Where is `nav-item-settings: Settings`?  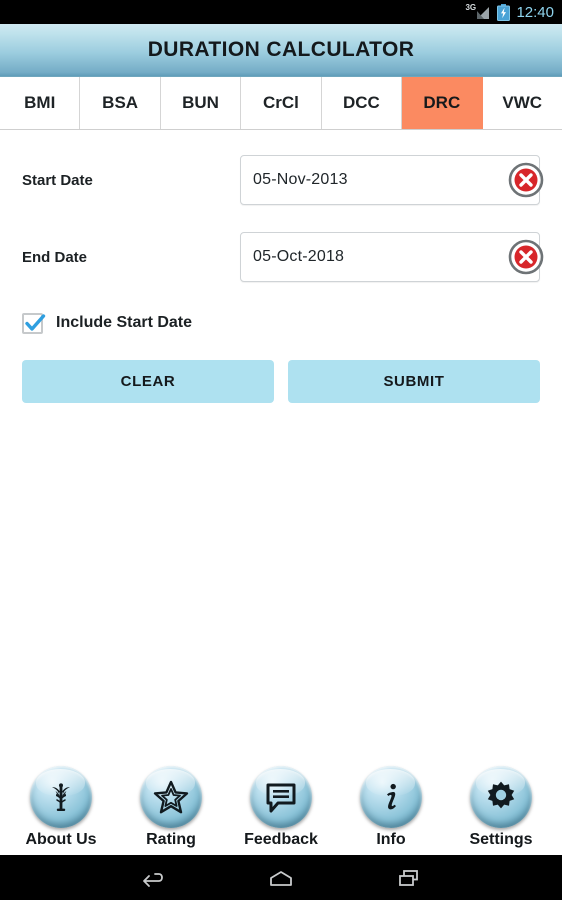 nav-item-settings: Settings is located at coordinates (501, 807).